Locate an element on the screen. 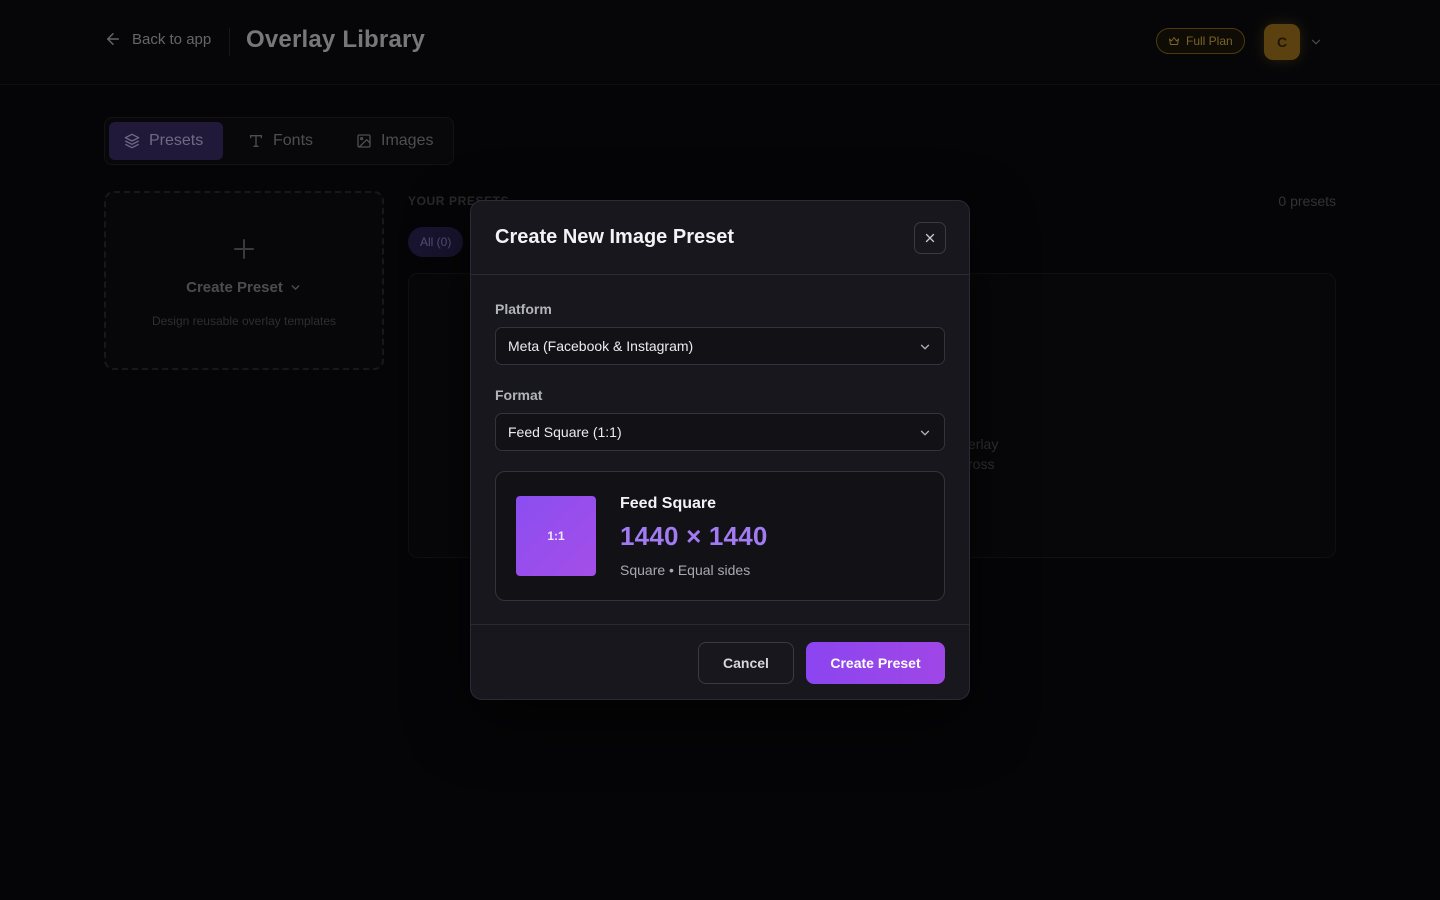 The image size is (1440, 900). format-dimensions: 1440 × 1440 is located at coordinates (694, 536).